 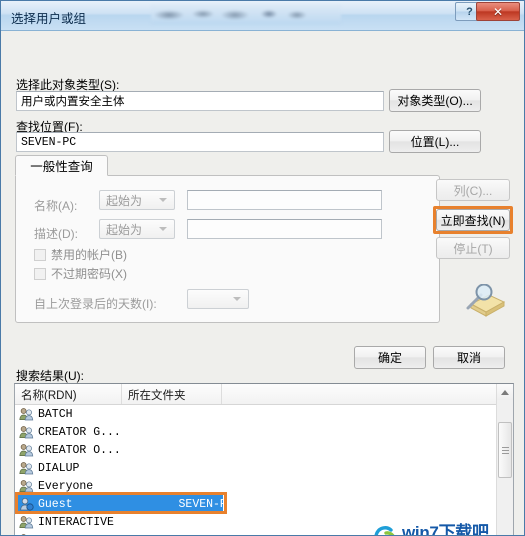 I want to click on row-name: DIALUP, so click(x=59, y=468).